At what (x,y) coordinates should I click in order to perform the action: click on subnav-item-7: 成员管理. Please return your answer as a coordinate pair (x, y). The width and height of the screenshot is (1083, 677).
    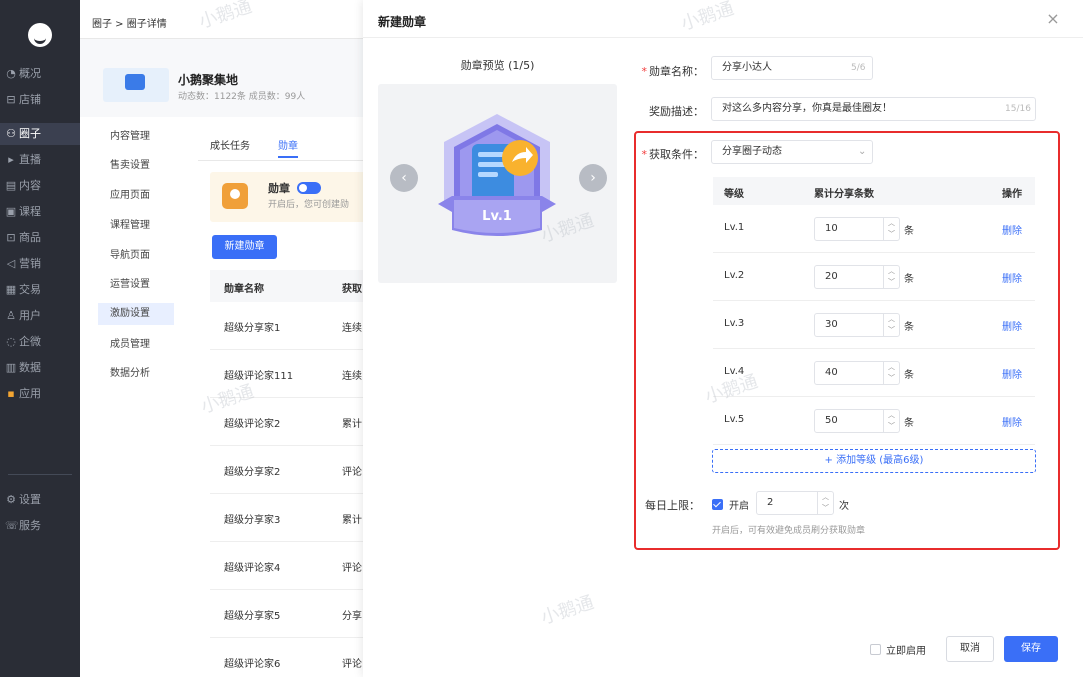
    Looking at the image, I should click on (136, 345).